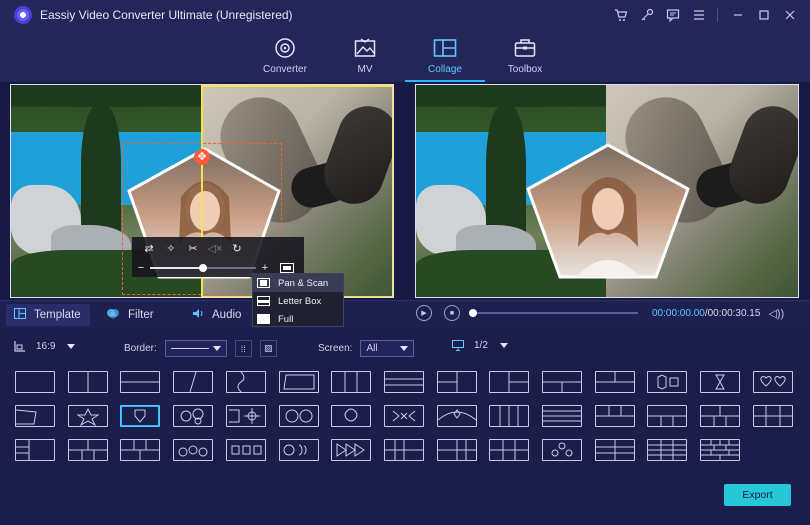 This screenshot has width=810, height=525. Describe the element at coordinates (171, 249) in the screenshot. I see `effects-icon: ✧` at that location.